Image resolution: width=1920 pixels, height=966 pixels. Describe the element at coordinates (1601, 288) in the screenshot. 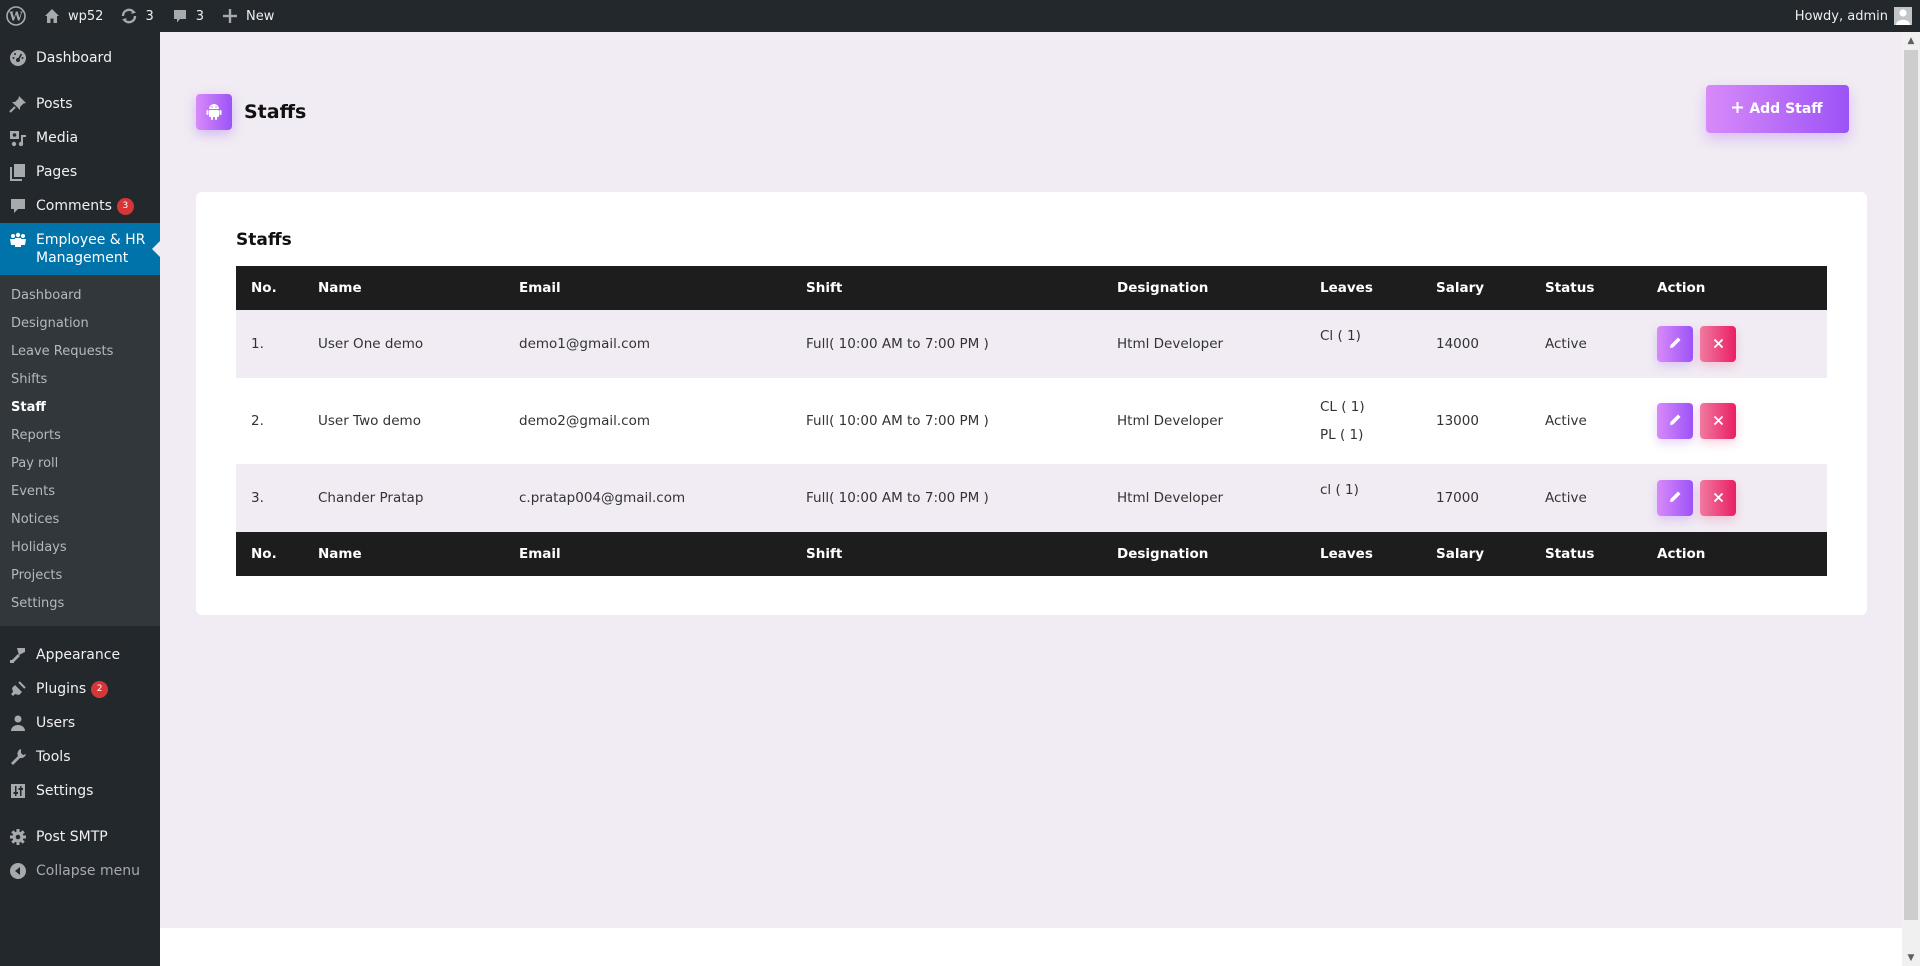

I see `column-header-status: Status` at that location.